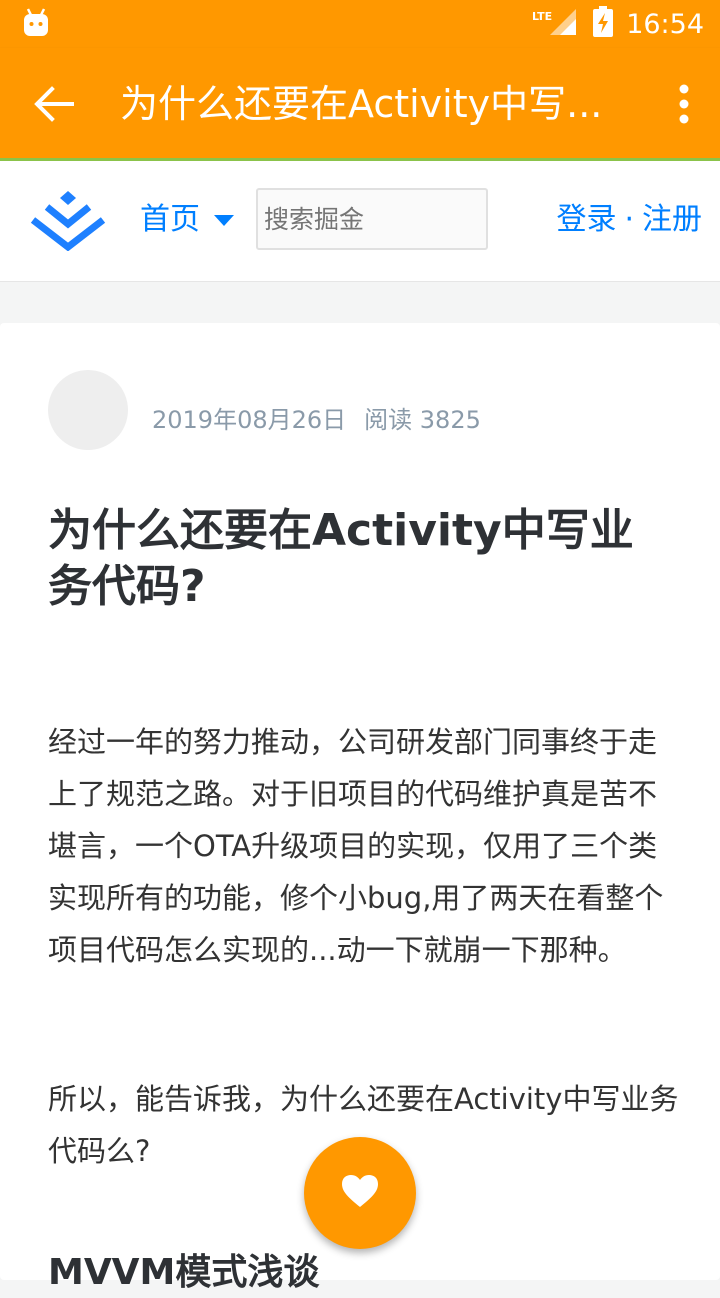  Describe the element at coordinates (184, 1272) in the screenshot. I see `section-heading: MVVM模式浅谈` at that location.